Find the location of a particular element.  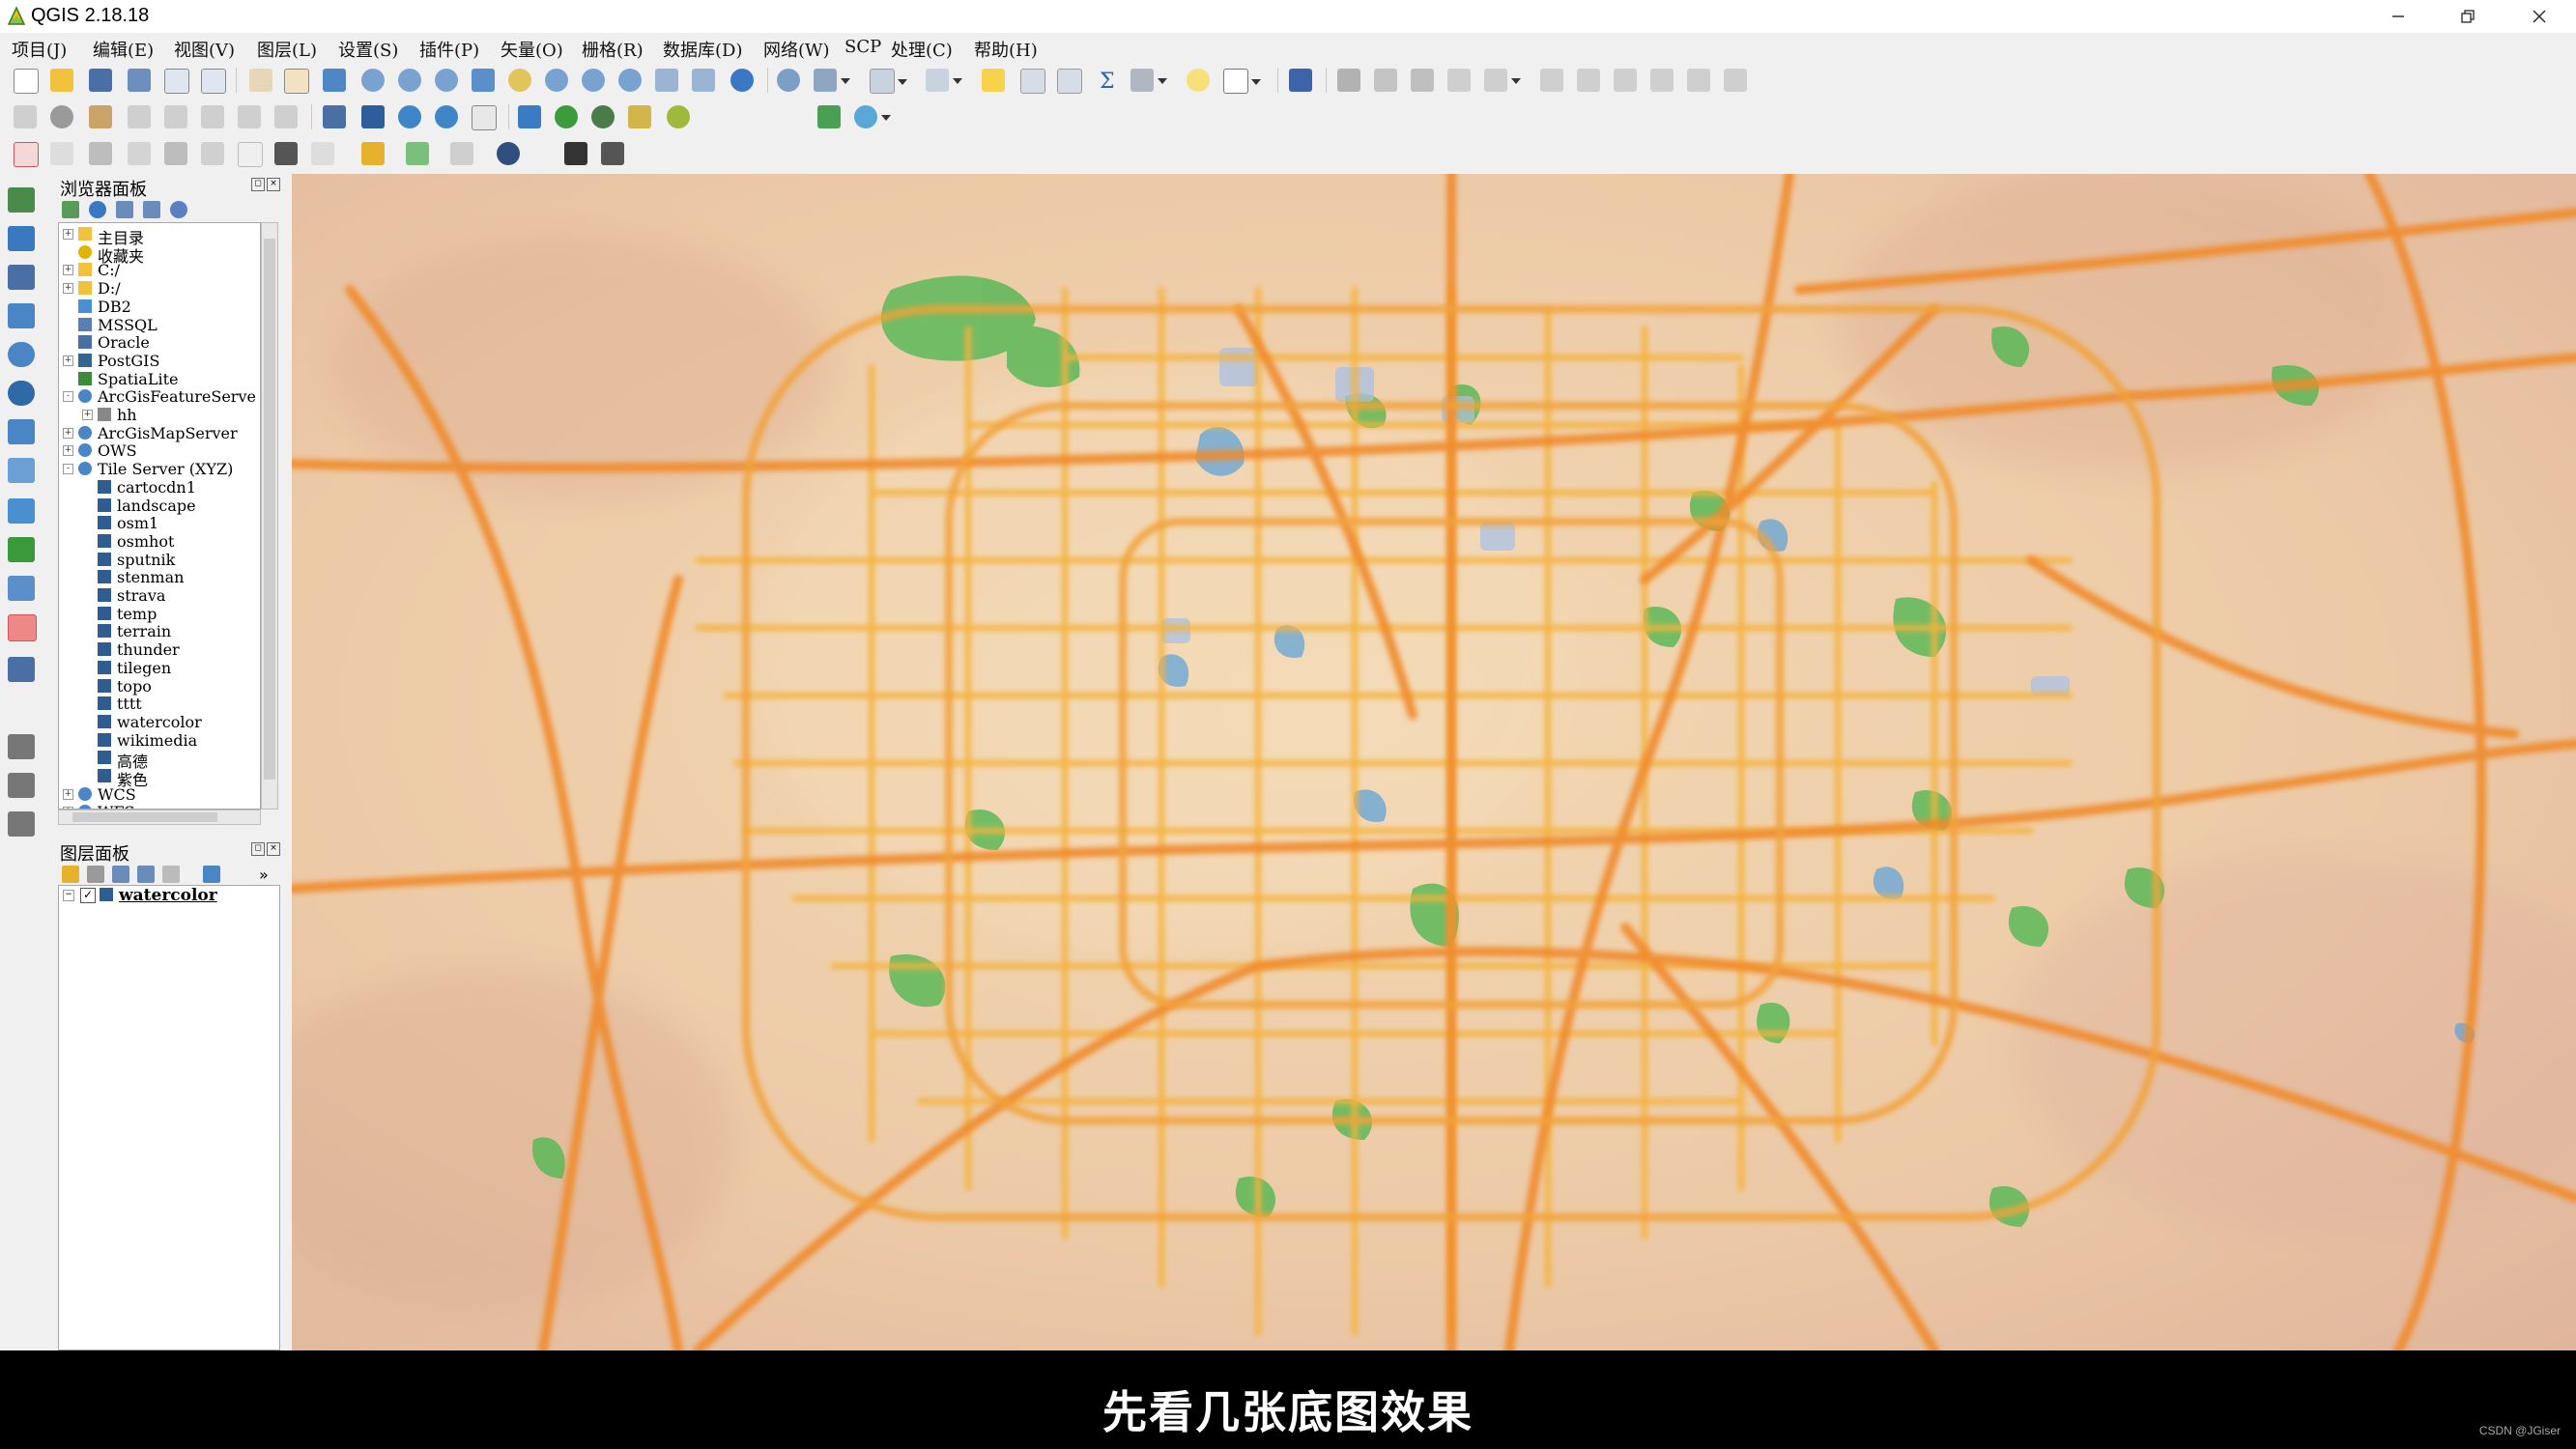

add-mssql-icon is located at coordinates (22, 470).